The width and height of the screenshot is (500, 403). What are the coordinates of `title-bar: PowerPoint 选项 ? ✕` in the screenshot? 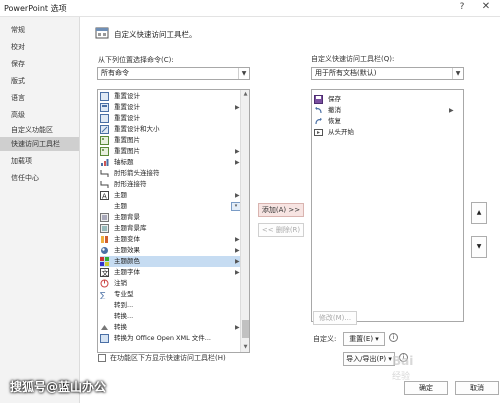 It's located at (250, 8).